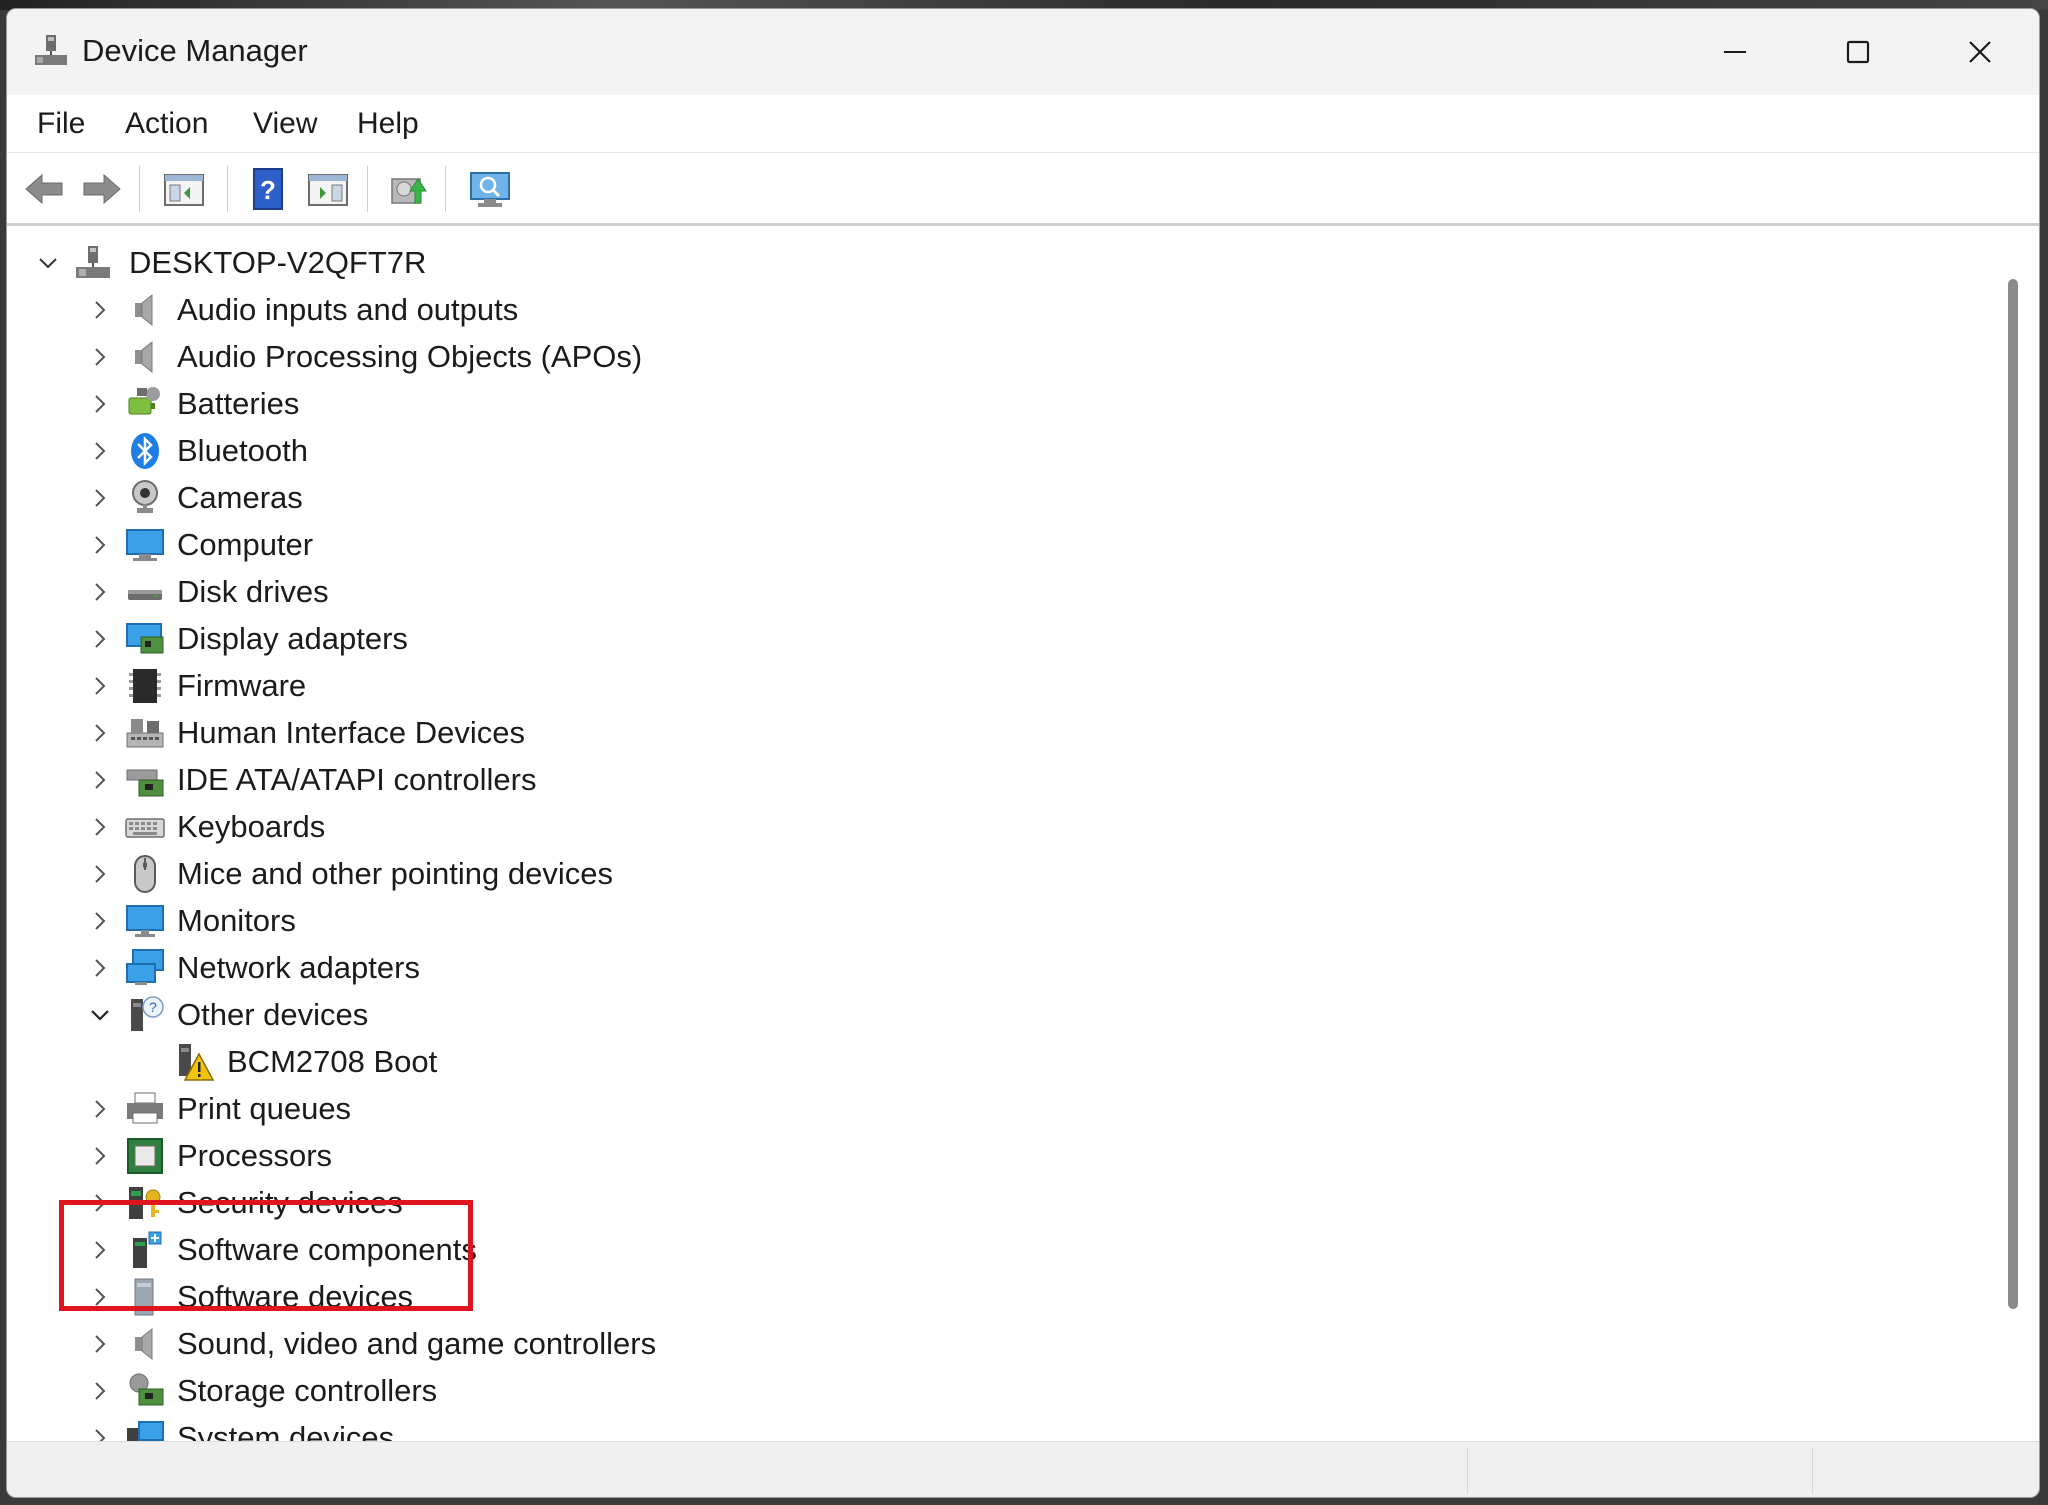 Image resolution: width=2048 pixels, height=1505 pixels. I want to click on tree-category-sound-video-and-game-controllers: Sound, video and game controllers, so click(370, 1343).